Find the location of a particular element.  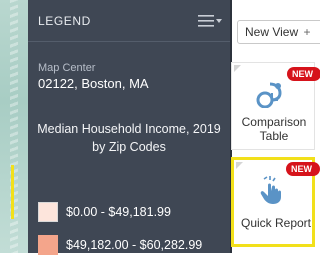

legend-item: $49,182.00 - $60,282.99 is located at coordinates (120, 245).